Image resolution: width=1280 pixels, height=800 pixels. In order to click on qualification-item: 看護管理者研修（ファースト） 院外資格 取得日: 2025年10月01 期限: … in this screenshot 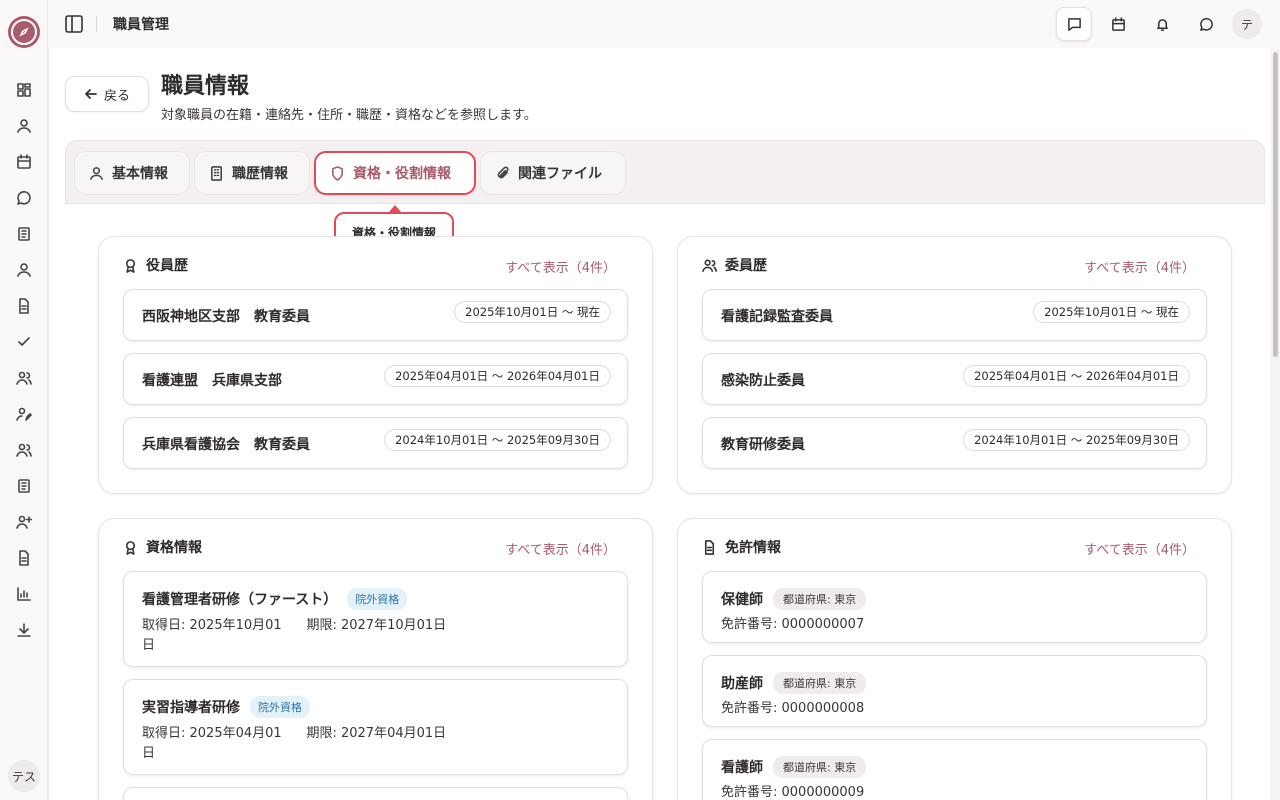, I will do `click(375, 619)`.